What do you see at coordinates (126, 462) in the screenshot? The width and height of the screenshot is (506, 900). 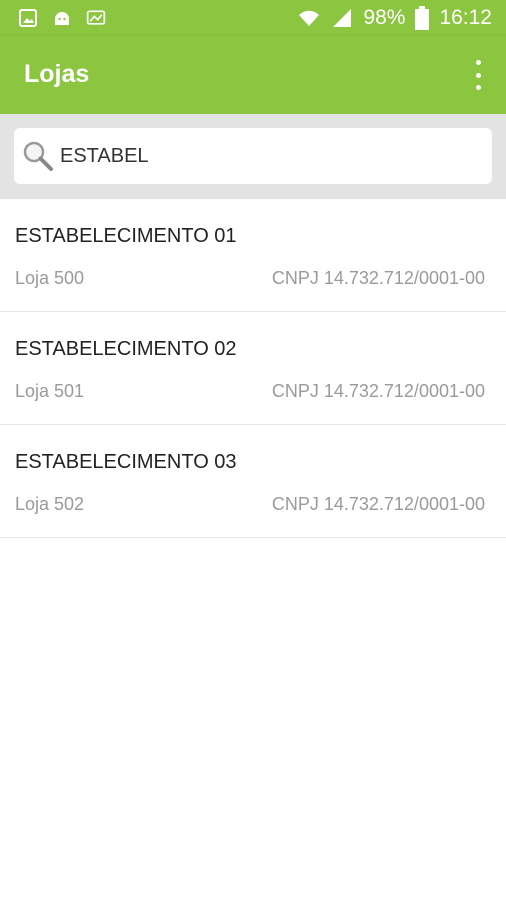 I see `store-name: ESTABELECIMENTO 03` at bounding box center [126, 462].